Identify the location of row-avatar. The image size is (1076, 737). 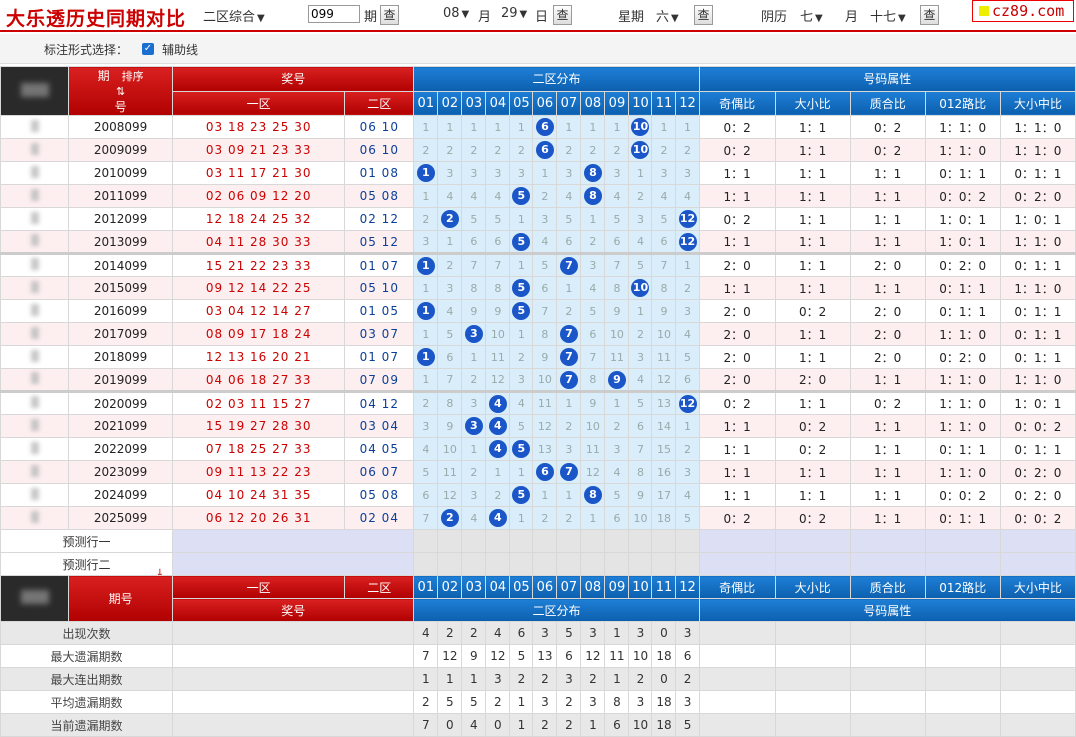
(35, 219).